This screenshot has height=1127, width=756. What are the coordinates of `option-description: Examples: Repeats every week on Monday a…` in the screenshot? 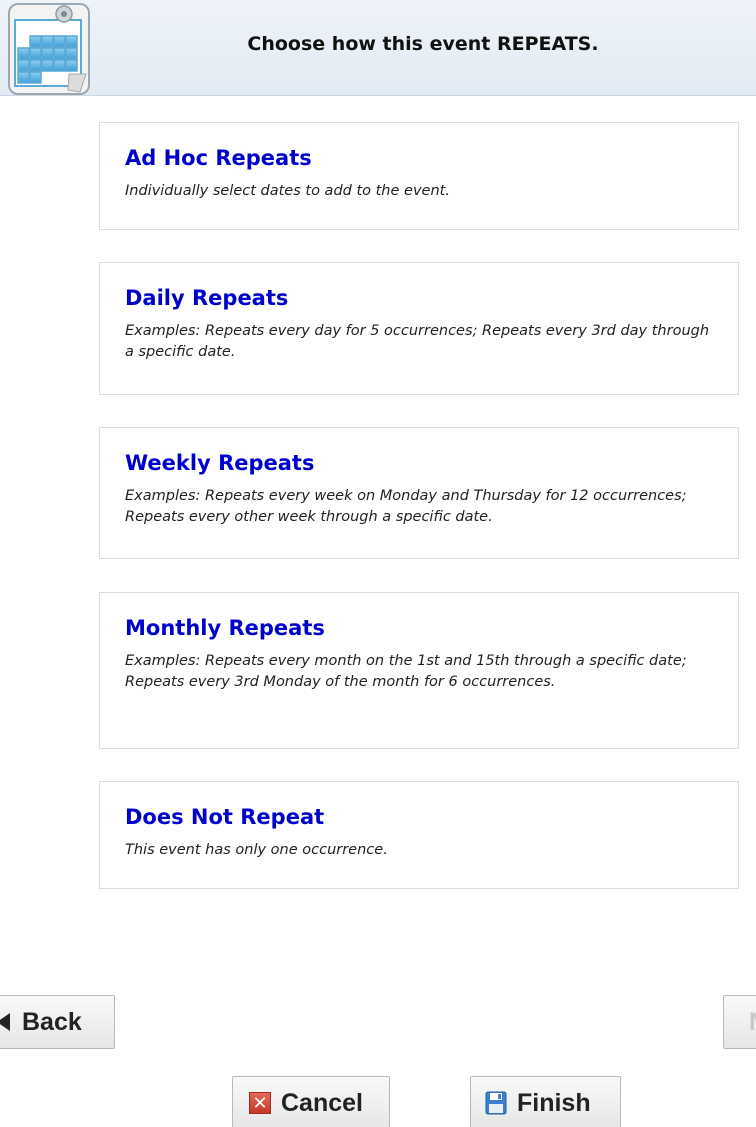 It's located at (406, 506).